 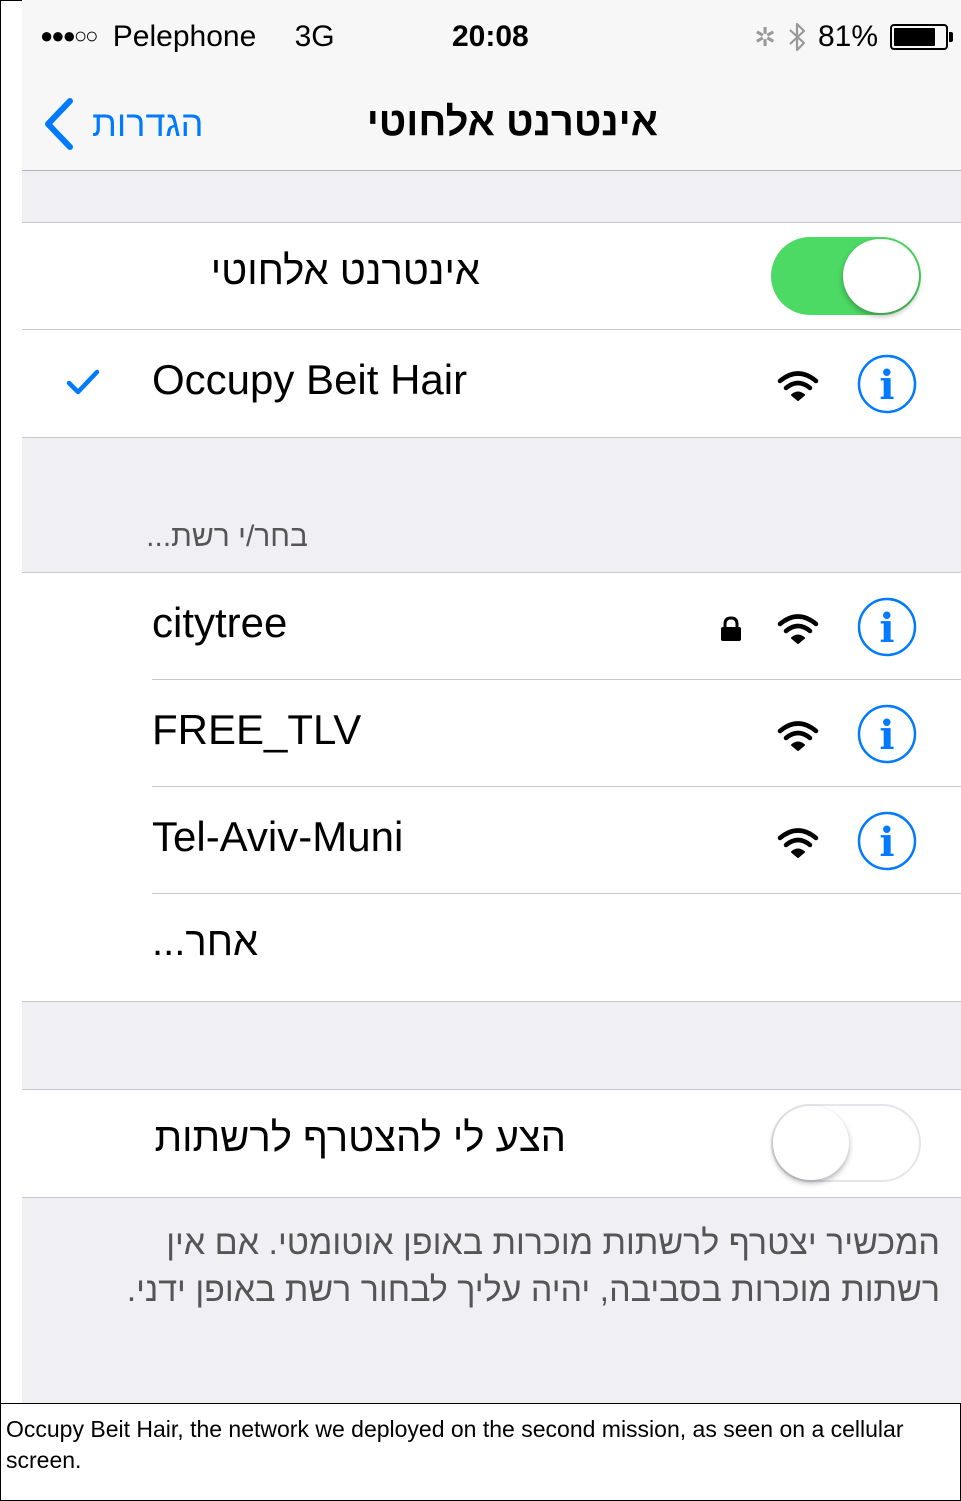 What do you see at coordinates (512, 122) in the screenshot?
I see `page-title: אינטרנט אלחוטי` at bounding box center [512, 122].